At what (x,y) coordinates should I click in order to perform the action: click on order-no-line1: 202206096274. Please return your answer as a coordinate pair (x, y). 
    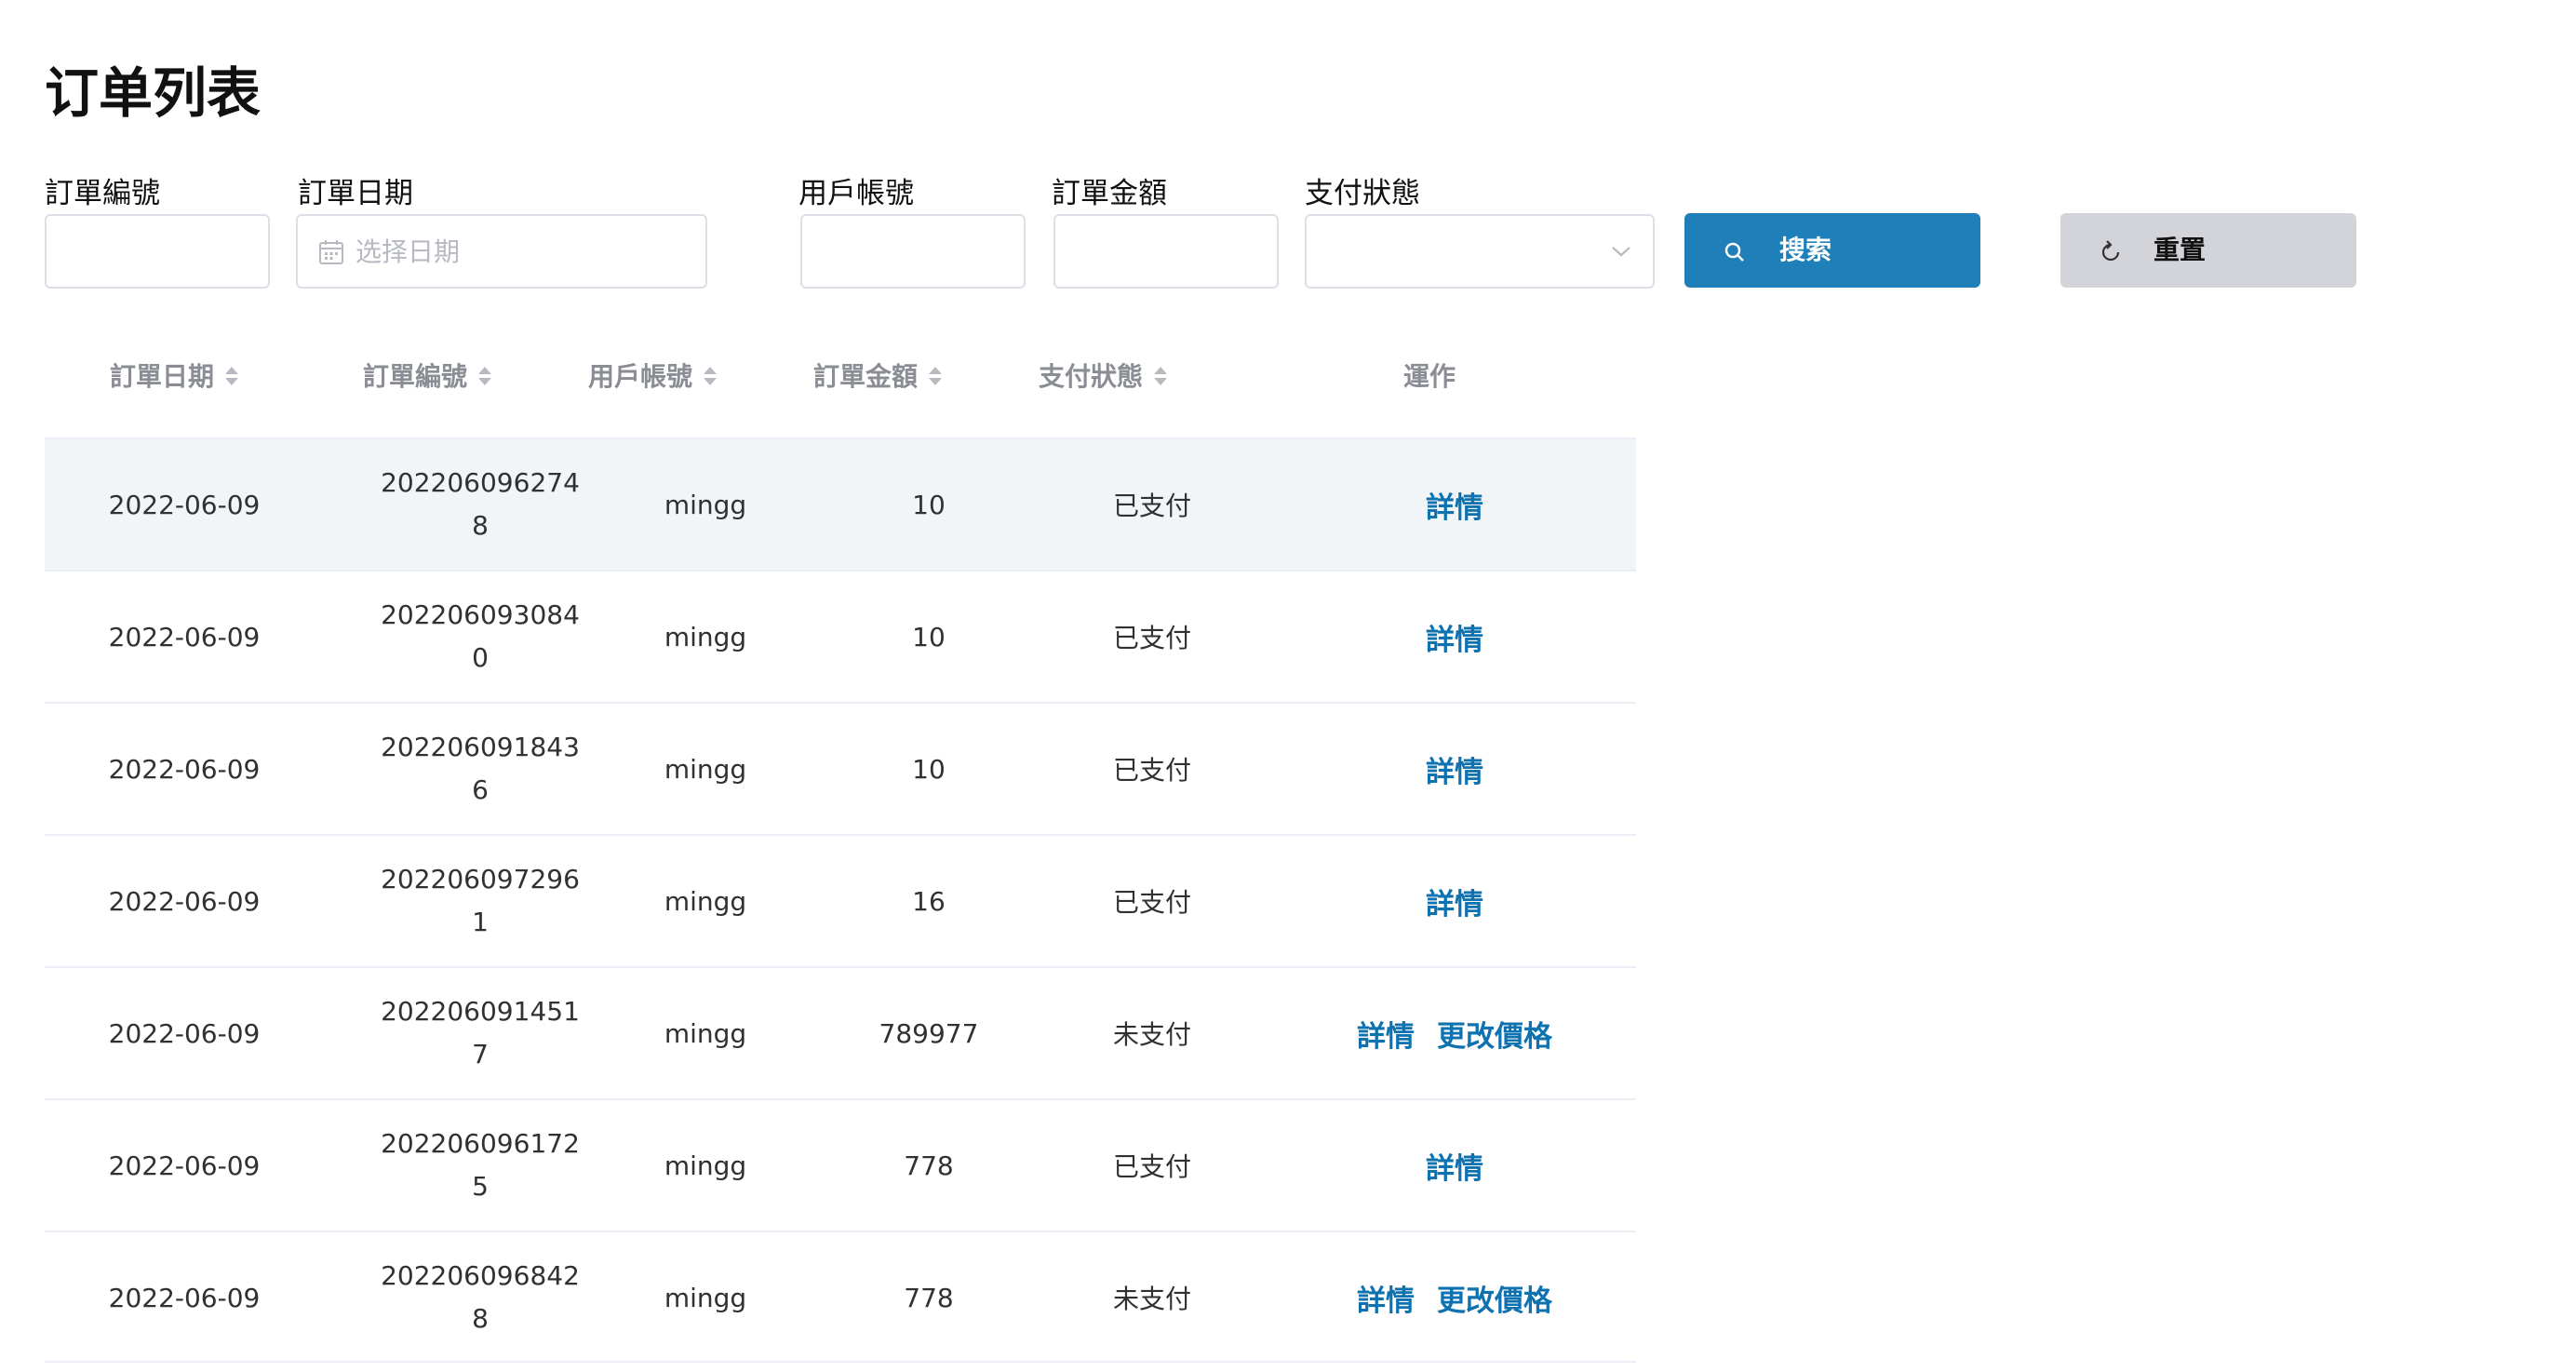
    Looking at the image, I should click on (480, 482).